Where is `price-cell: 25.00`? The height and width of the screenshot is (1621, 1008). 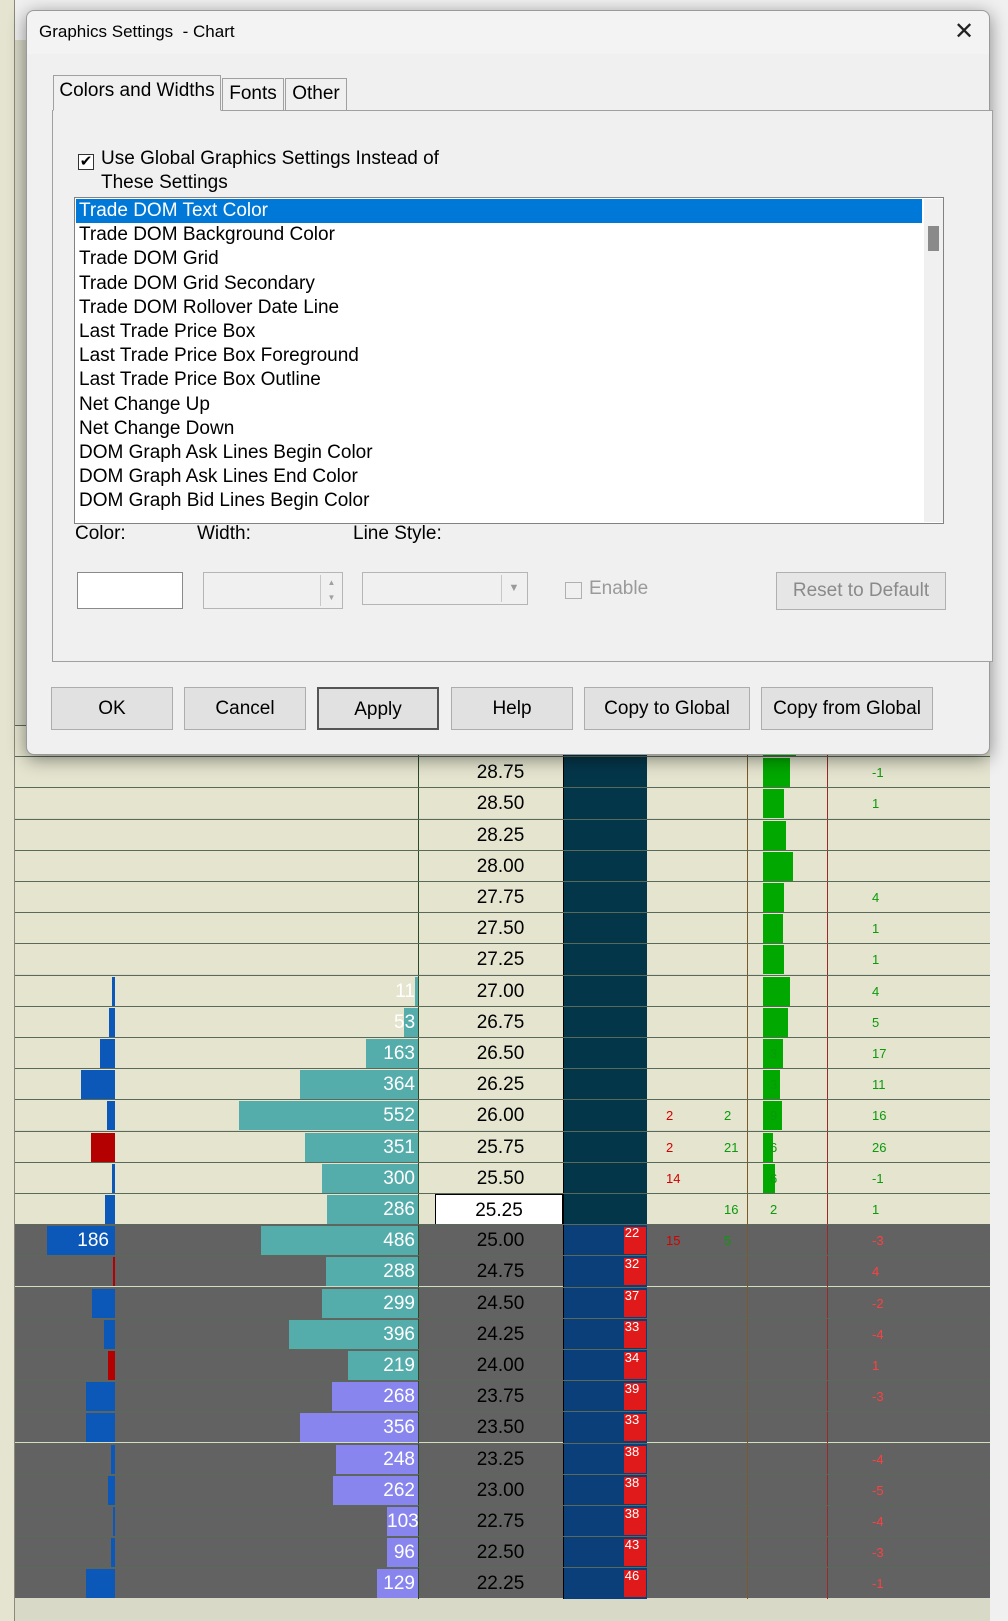
price-cell: 25.00 is located at coordinates (500, 1240).